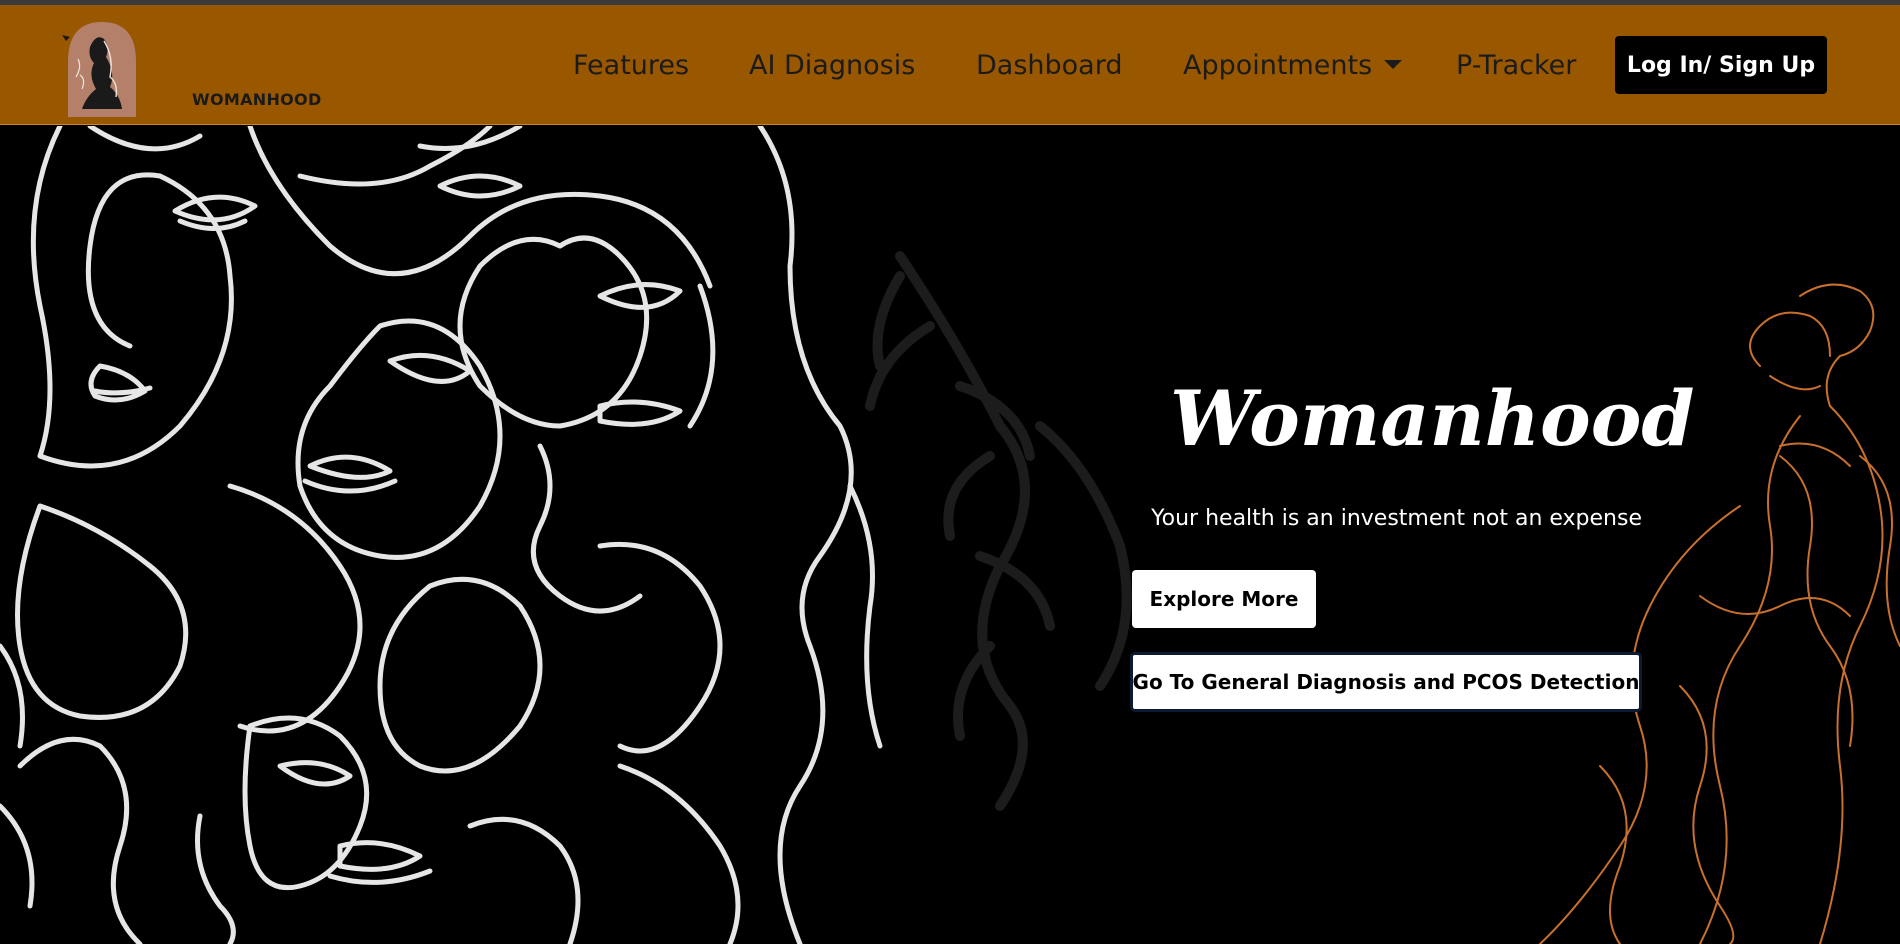 This screenshot has height=944, width=1900. I want to click on nav-appointments-dropdown: Appointments, so click(1293, 65).